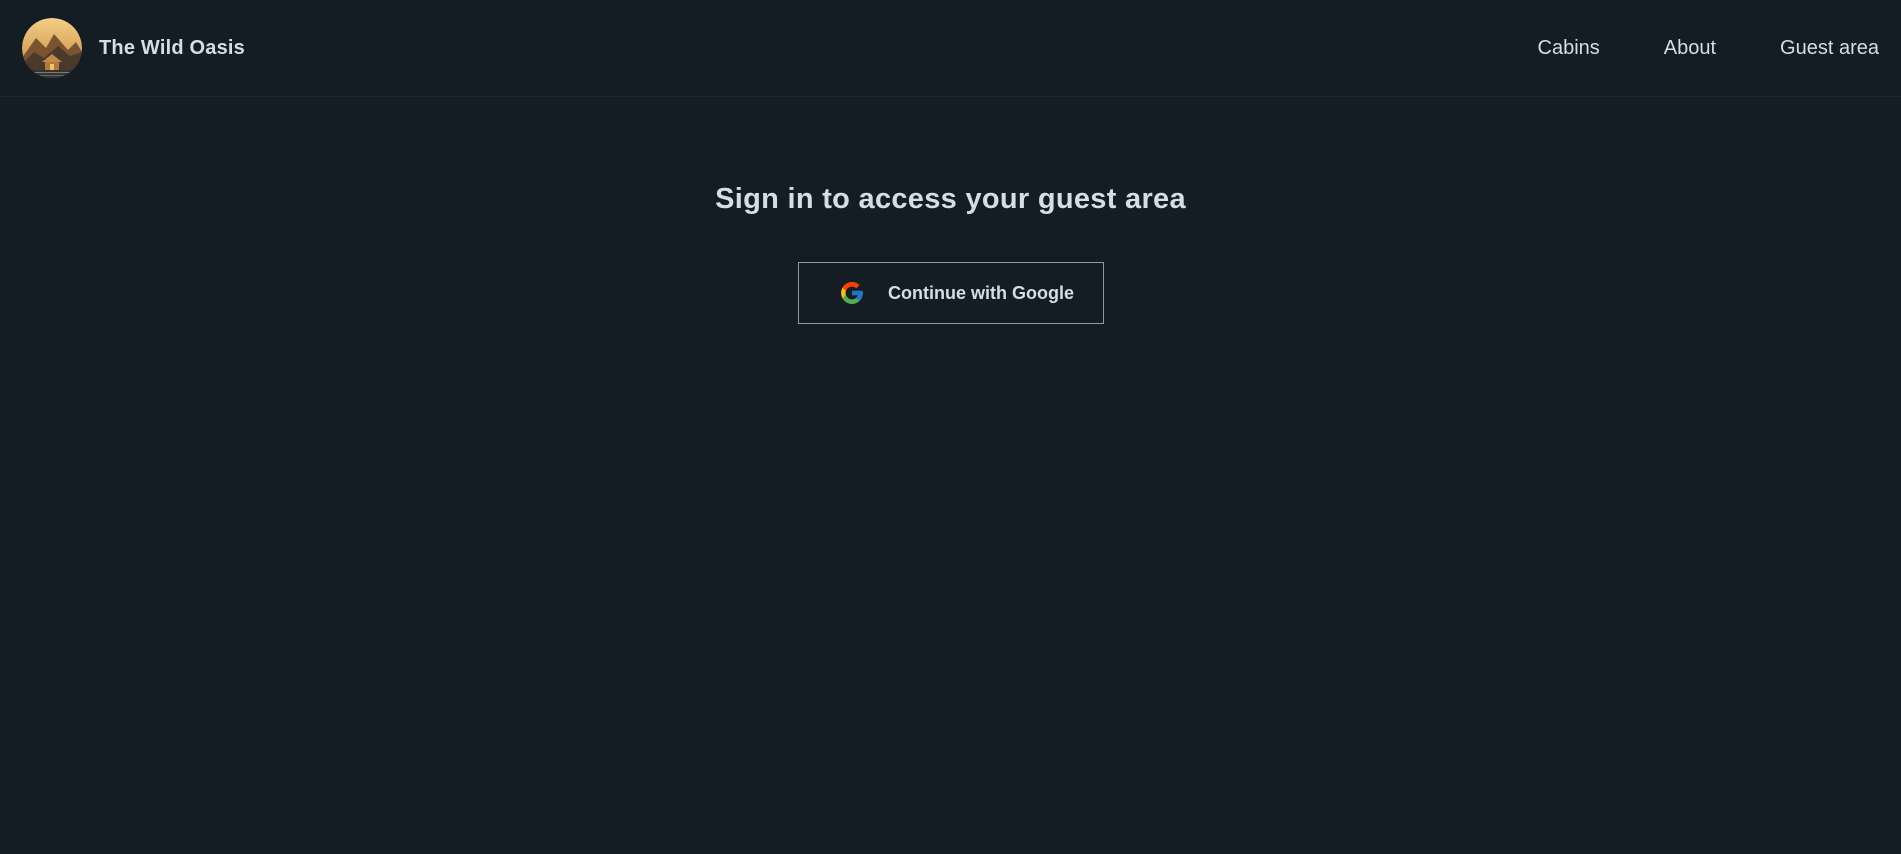 This screenshot has width=1901, height=854. I want to click on google-button-label: Continue with Google, so click(981, 292).